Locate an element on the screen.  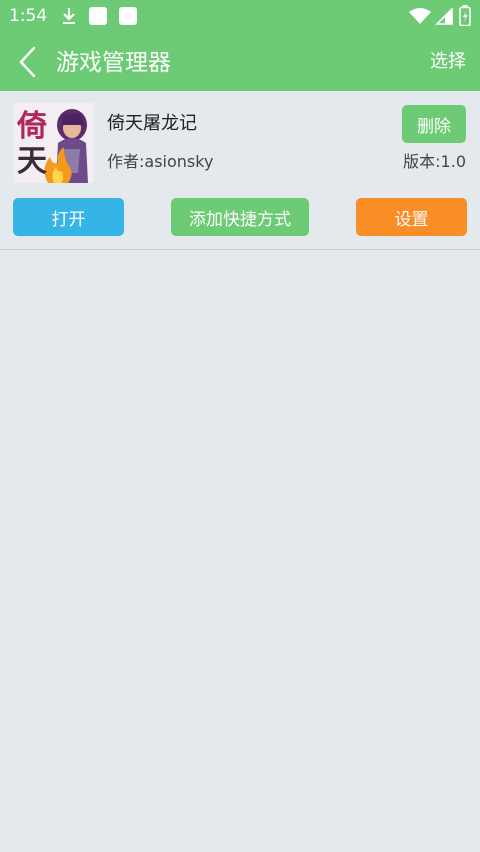
chevron-left-icon is located at coordinates (27, 62).